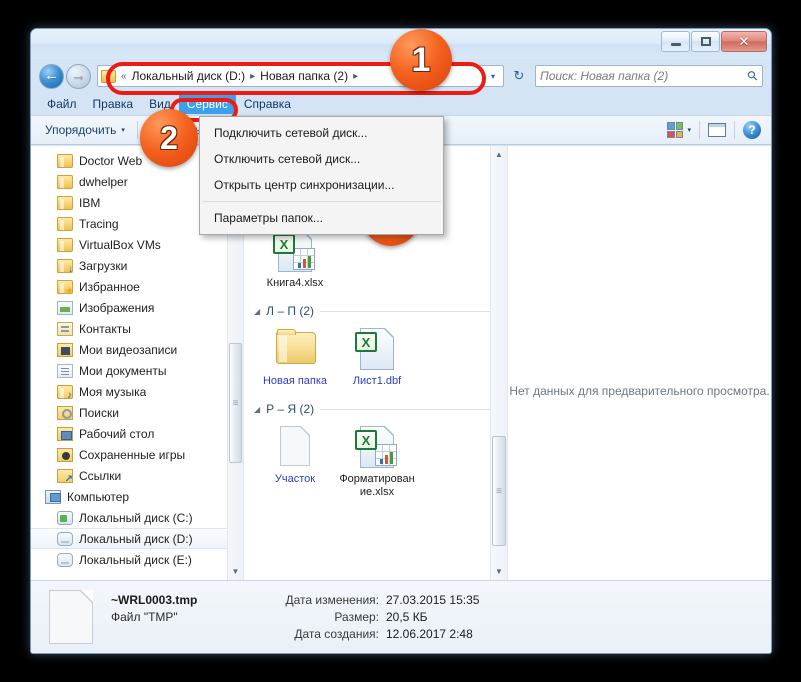 The height and width of the screenshot is (682, 801). I want to click on minimize-button, so click(675, 41).